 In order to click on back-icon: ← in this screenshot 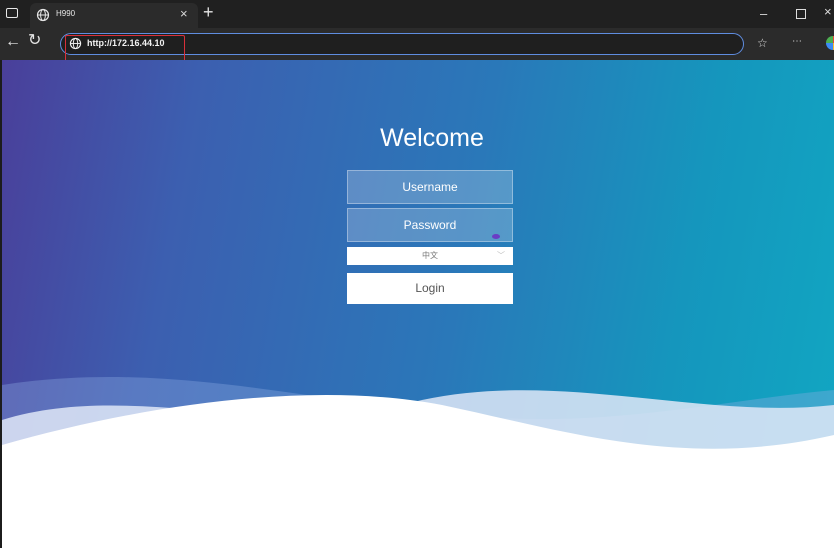, I will do `click(13, 42)`.